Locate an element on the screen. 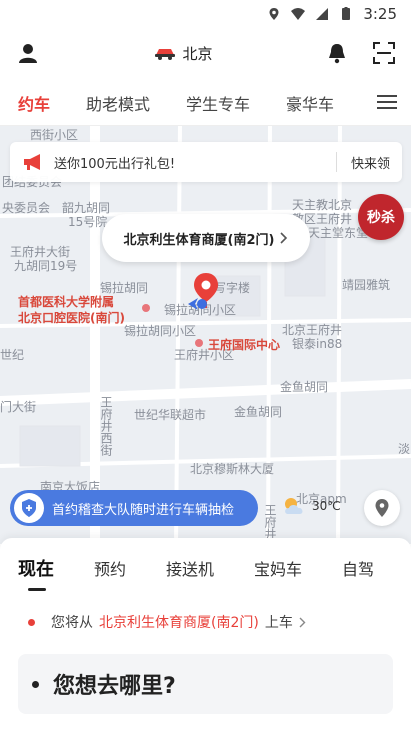  profile-icon is located at coordinates (28, 53).